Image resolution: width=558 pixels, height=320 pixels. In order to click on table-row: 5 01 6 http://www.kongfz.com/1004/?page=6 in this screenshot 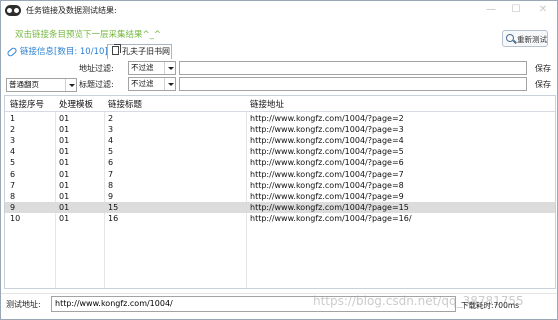, I will do `click(280, 162)`.